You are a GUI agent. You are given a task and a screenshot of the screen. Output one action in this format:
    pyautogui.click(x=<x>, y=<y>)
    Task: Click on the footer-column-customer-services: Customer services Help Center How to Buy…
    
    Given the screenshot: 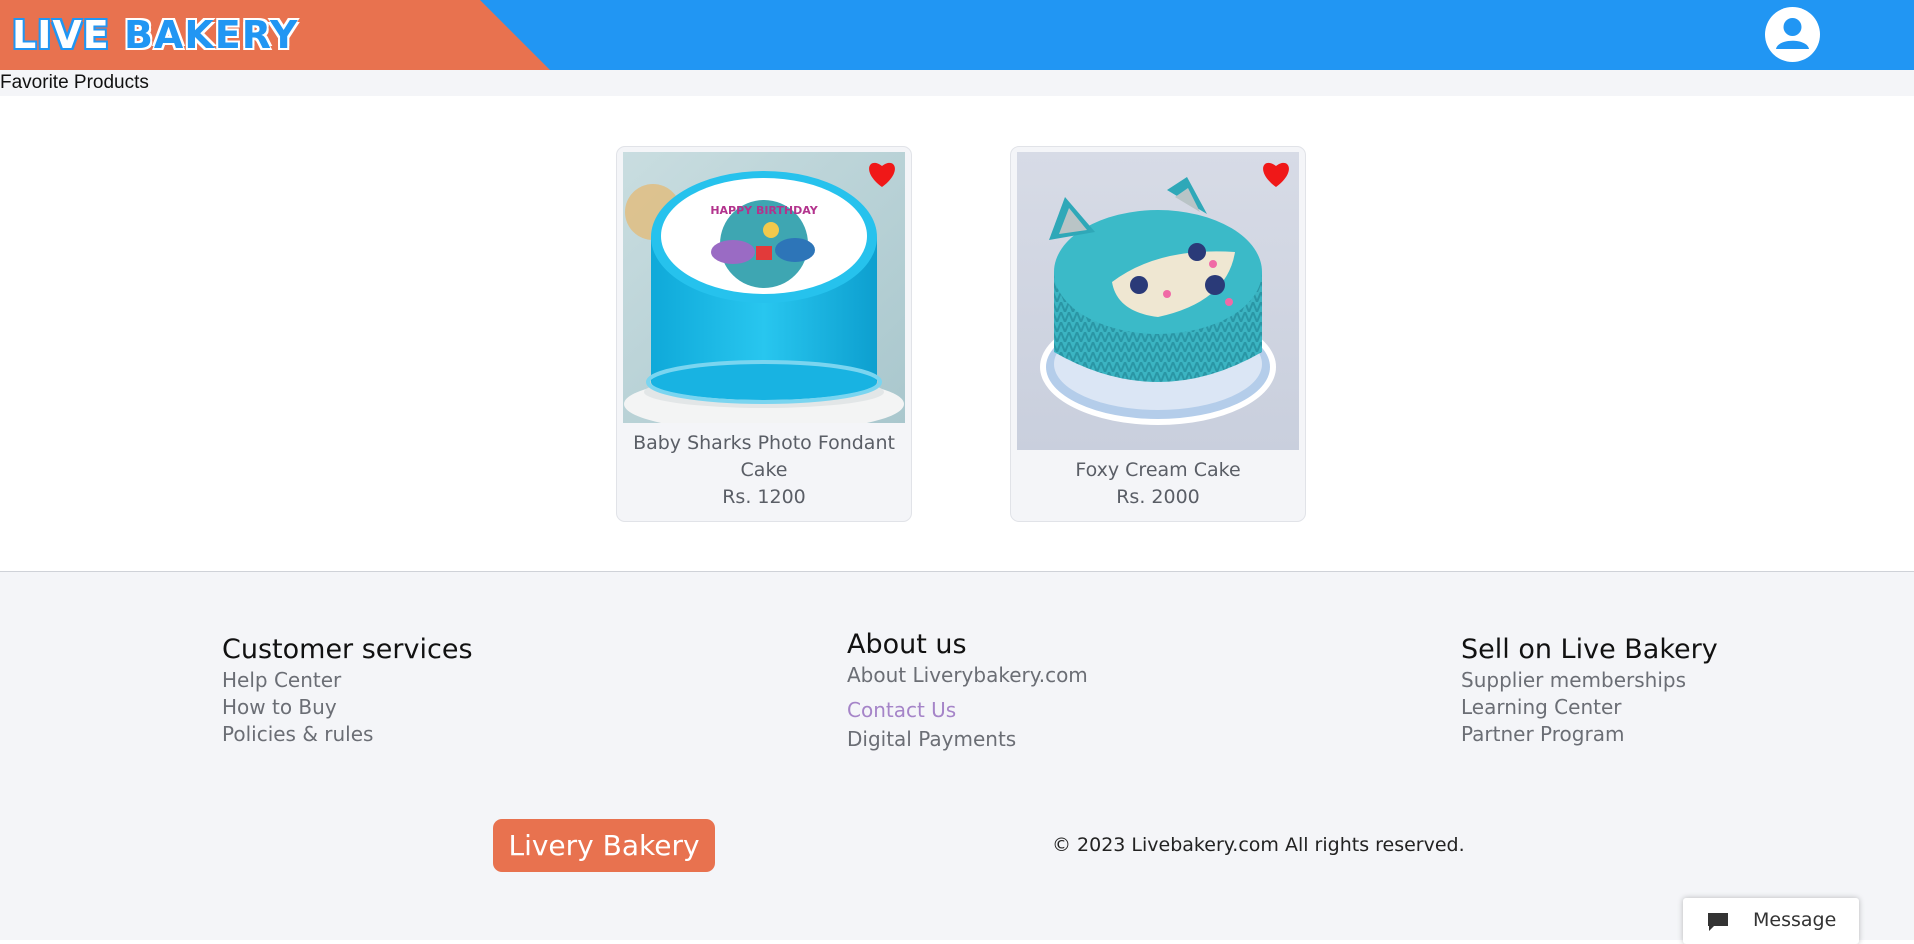 What is the action you would take?
    pyautogui.click(x=347, y=690)
    